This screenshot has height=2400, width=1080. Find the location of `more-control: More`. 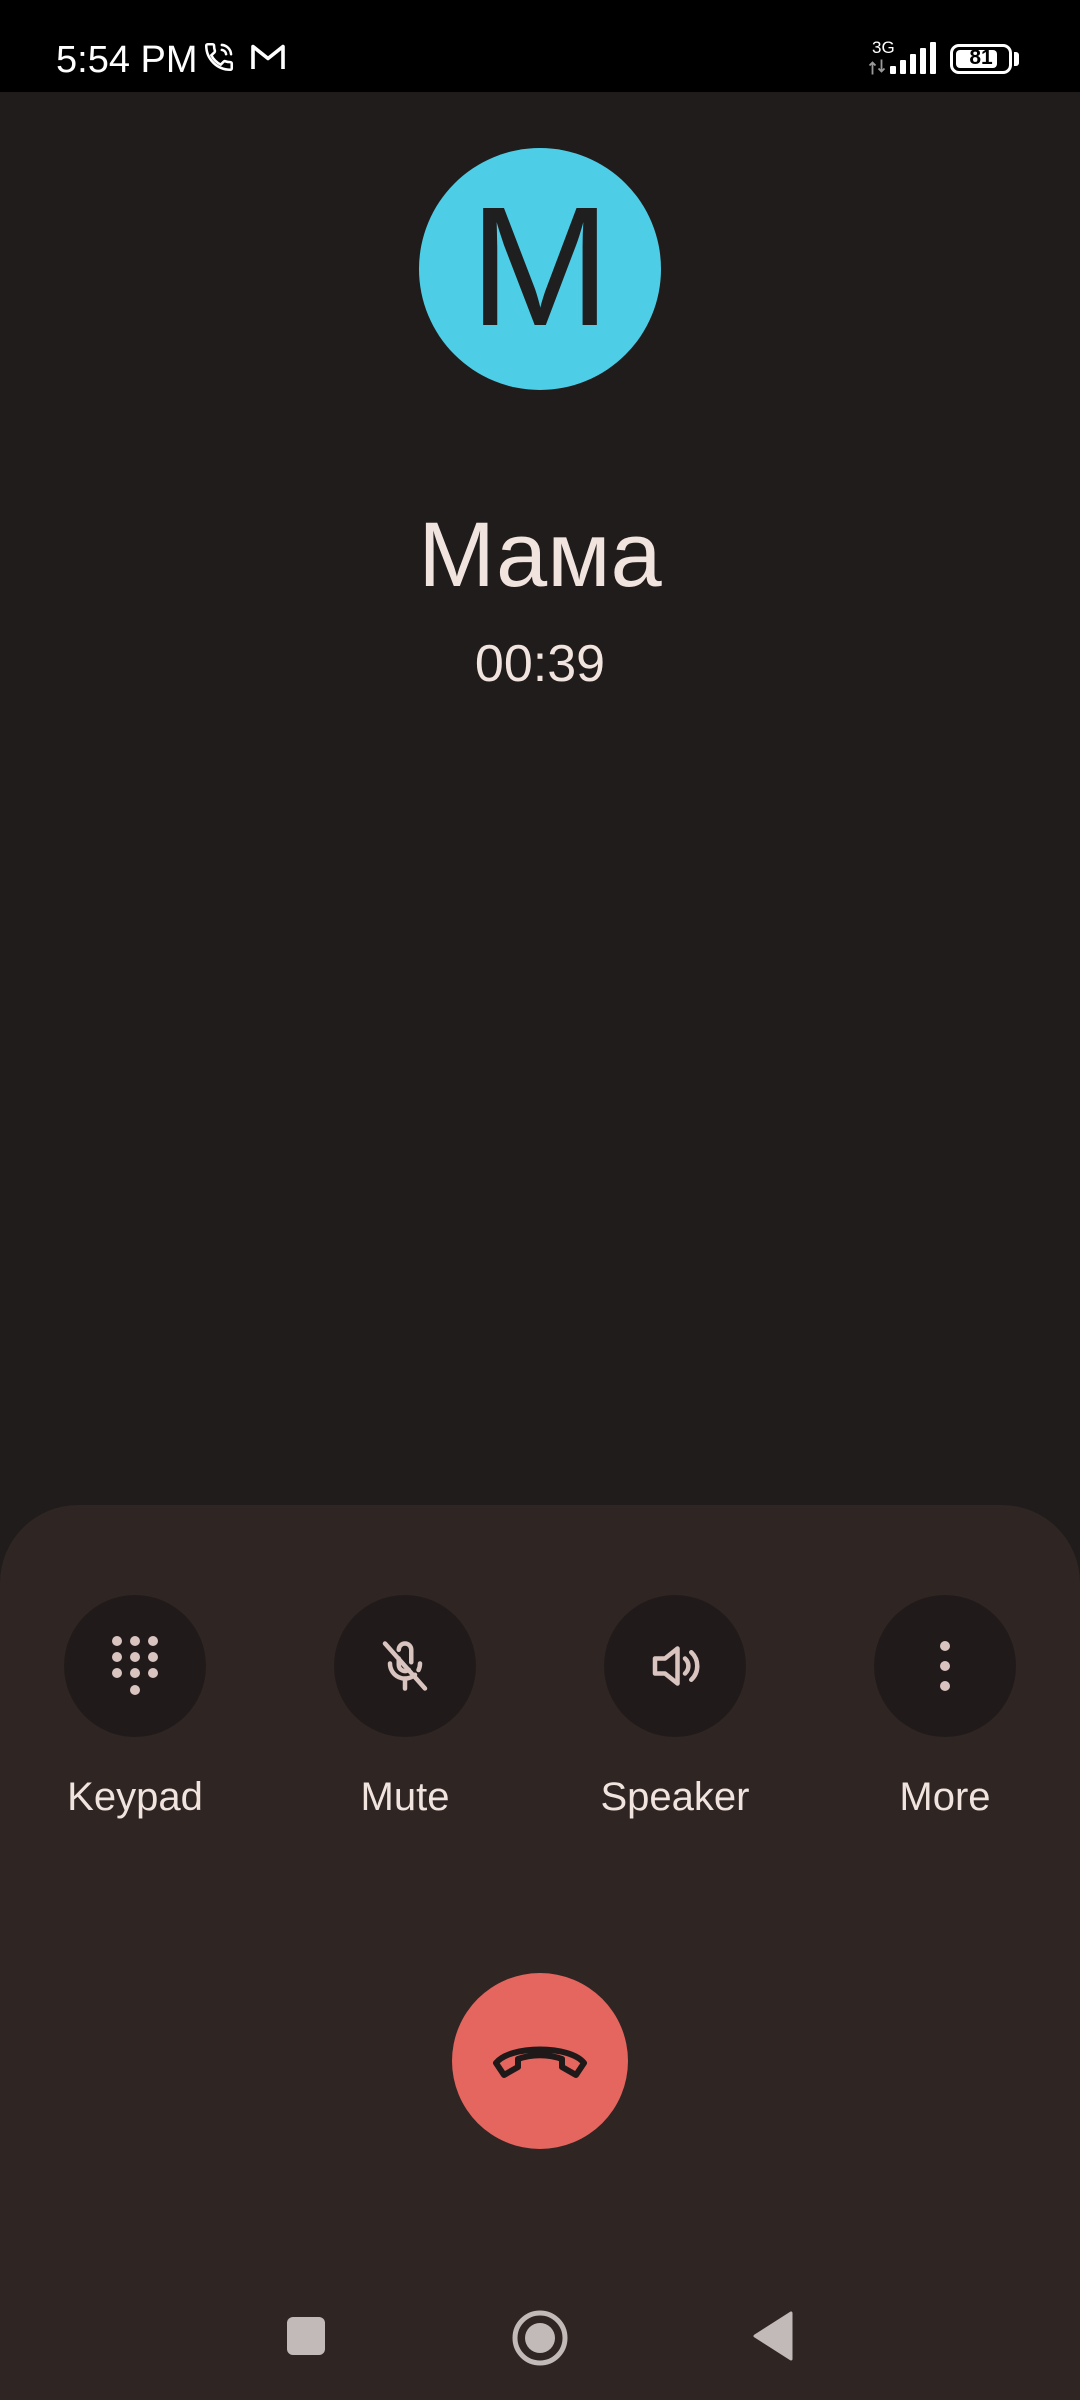

more-control: More is located at coordinates (945, 1708).